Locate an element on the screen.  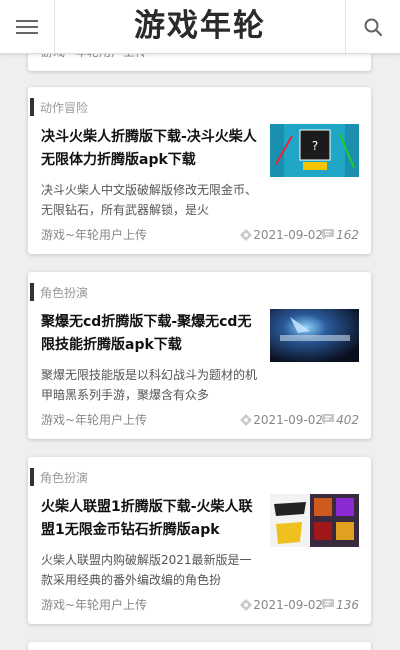
card-meta: 游戏~年轮用户上传 2021-09-02 402 is located at coordinates (200, 420).